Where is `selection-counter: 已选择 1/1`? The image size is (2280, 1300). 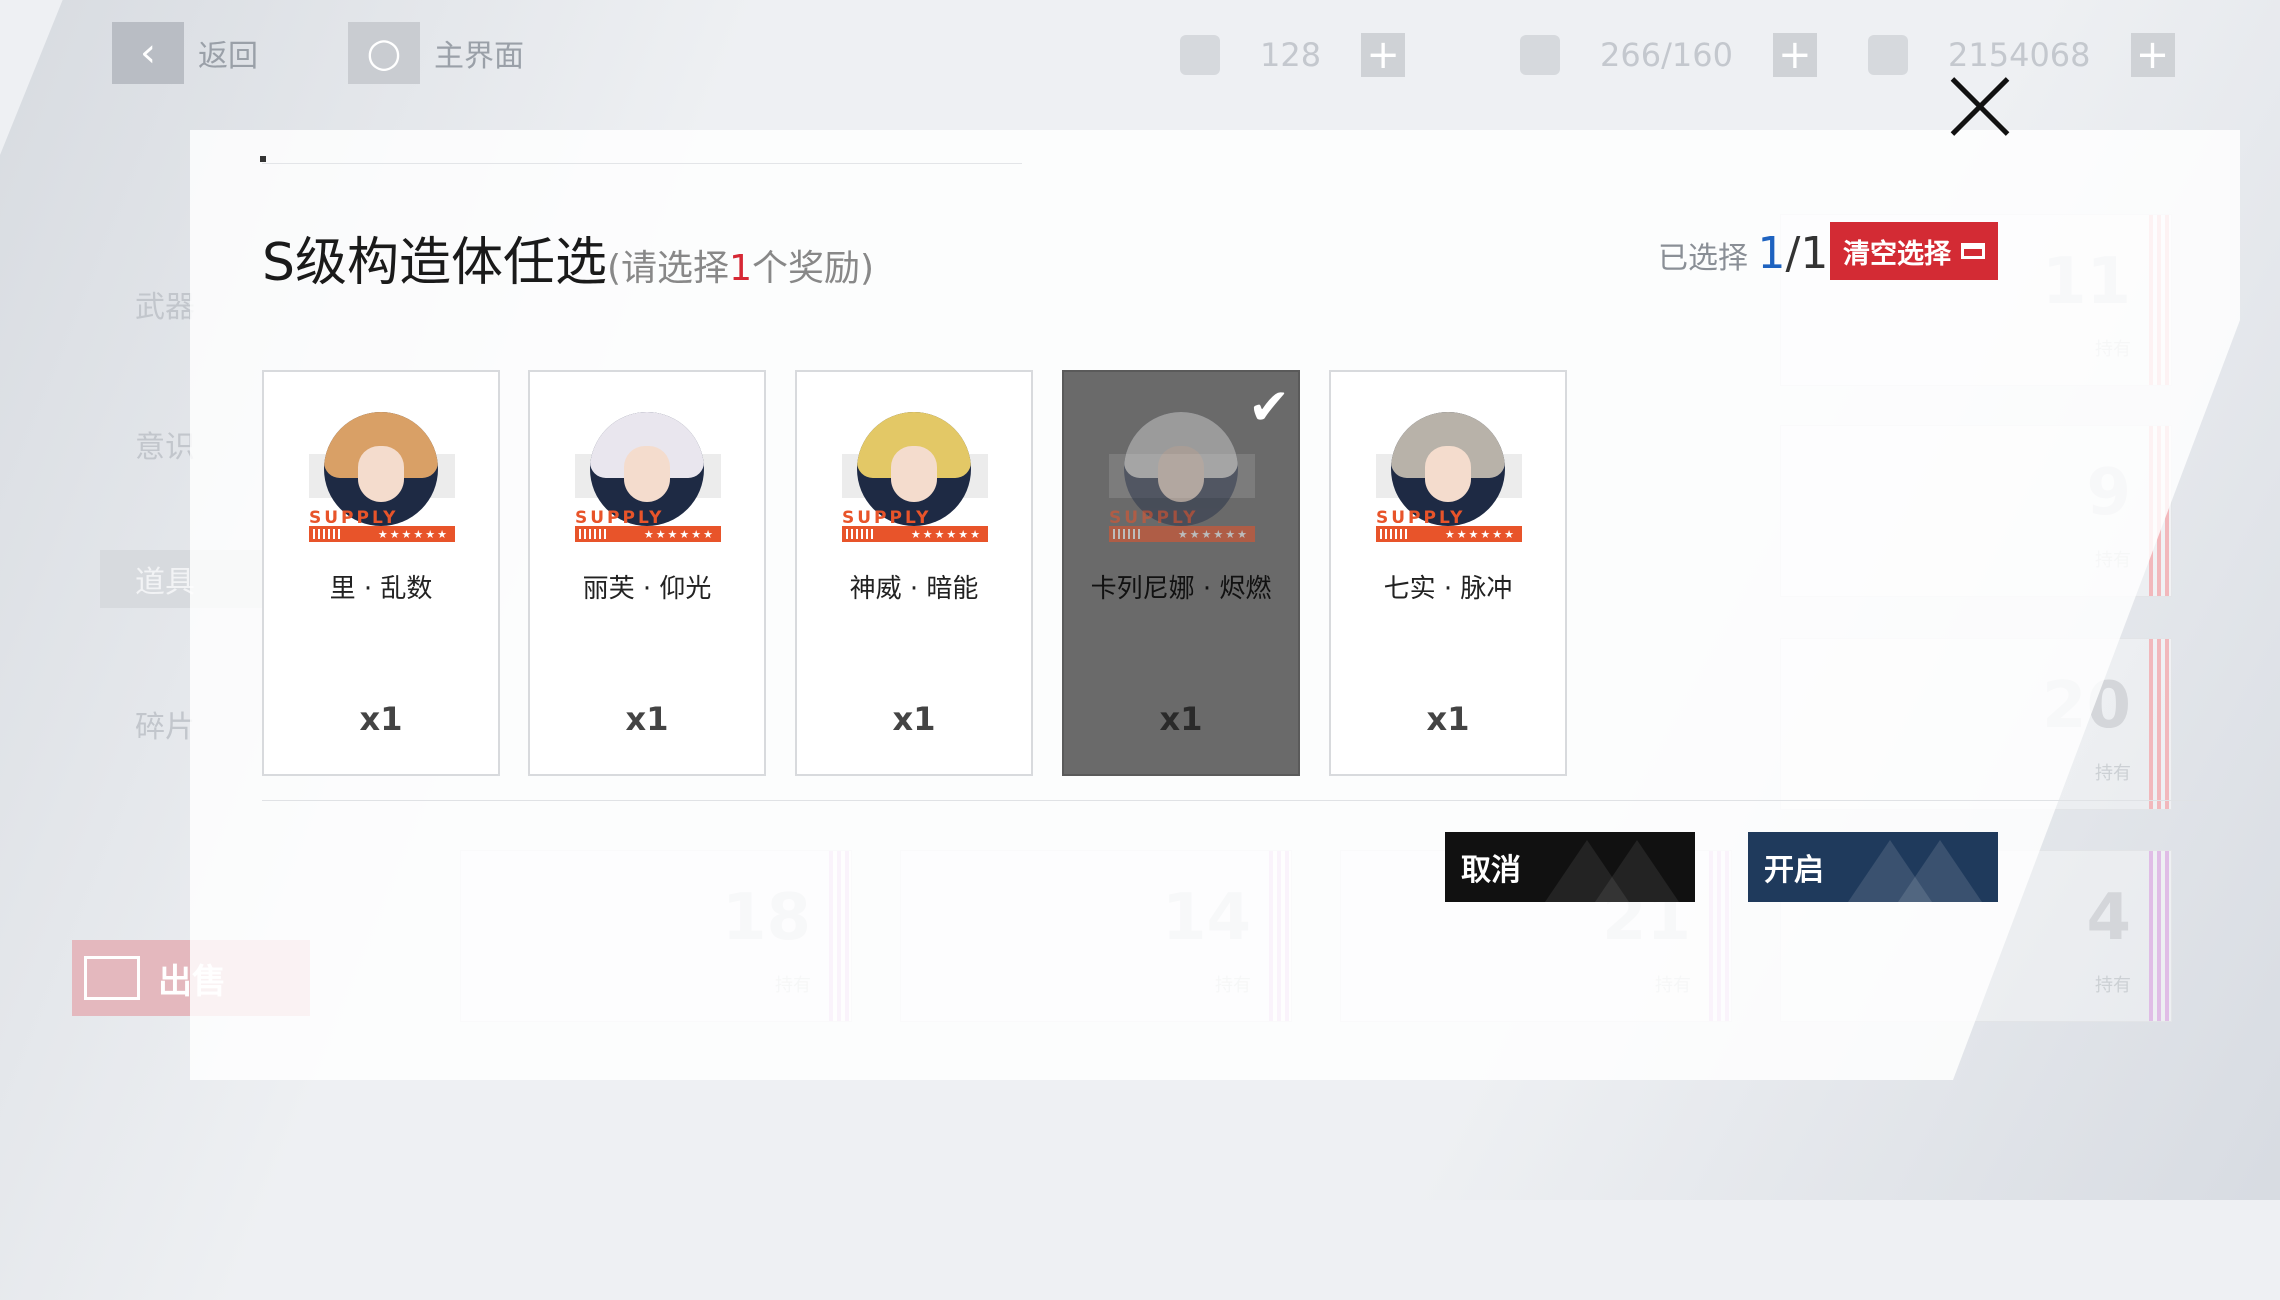 selection-counter: 已选择 1/1 is located at coordinates (1743, 253).